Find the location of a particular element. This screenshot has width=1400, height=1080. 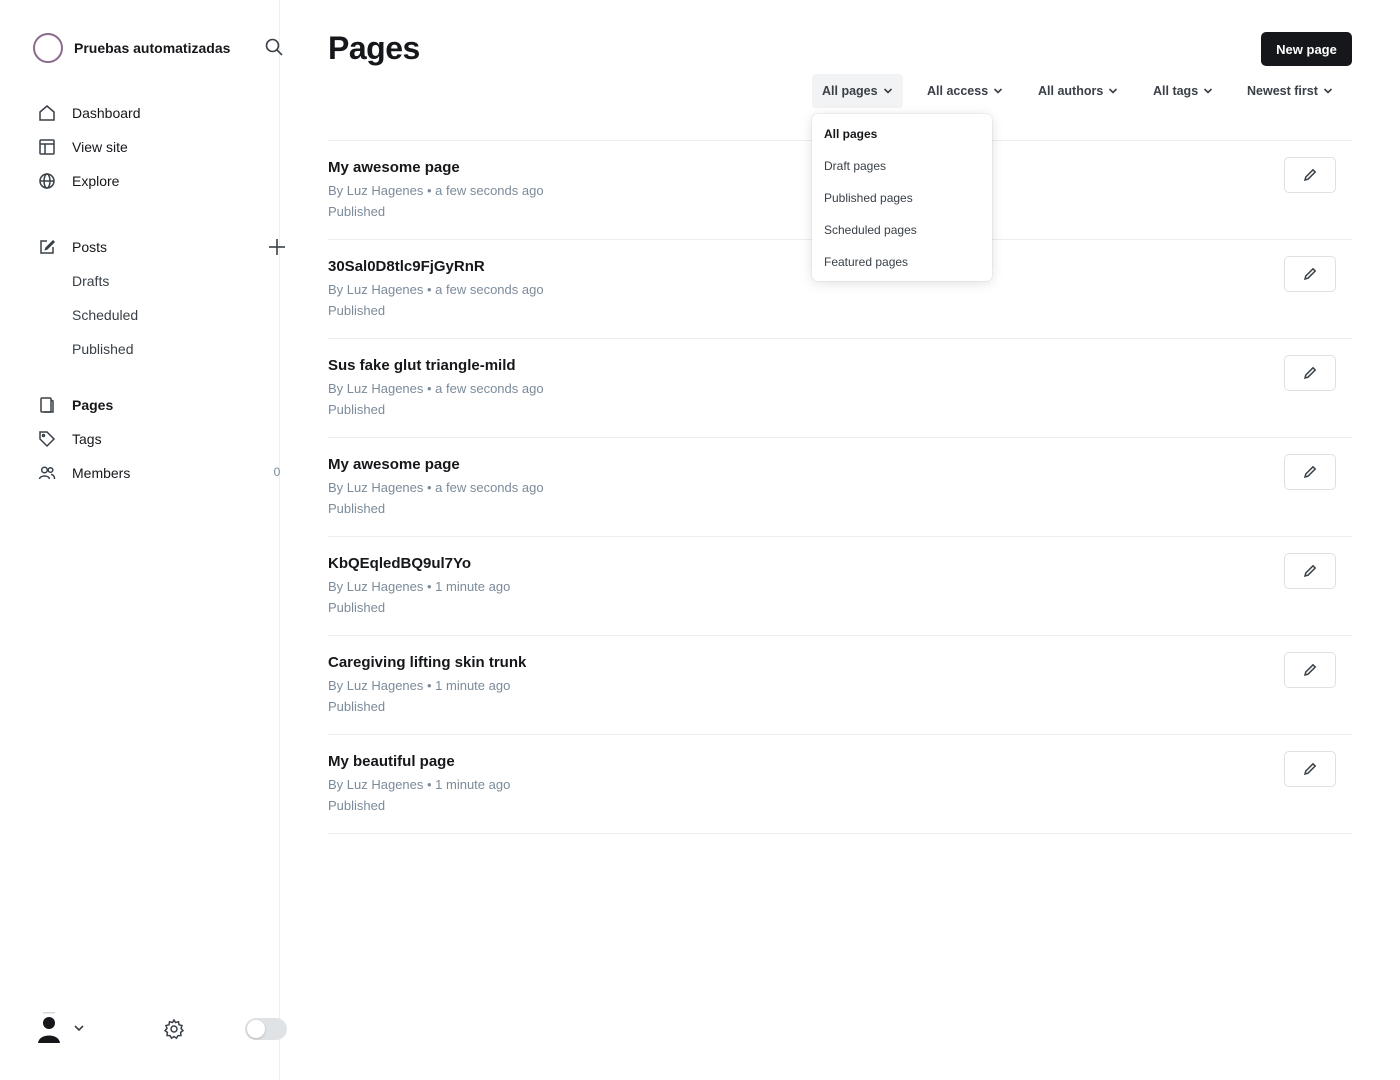

sidebar-item-label: Dashboard is located at coordinates (106, 113).